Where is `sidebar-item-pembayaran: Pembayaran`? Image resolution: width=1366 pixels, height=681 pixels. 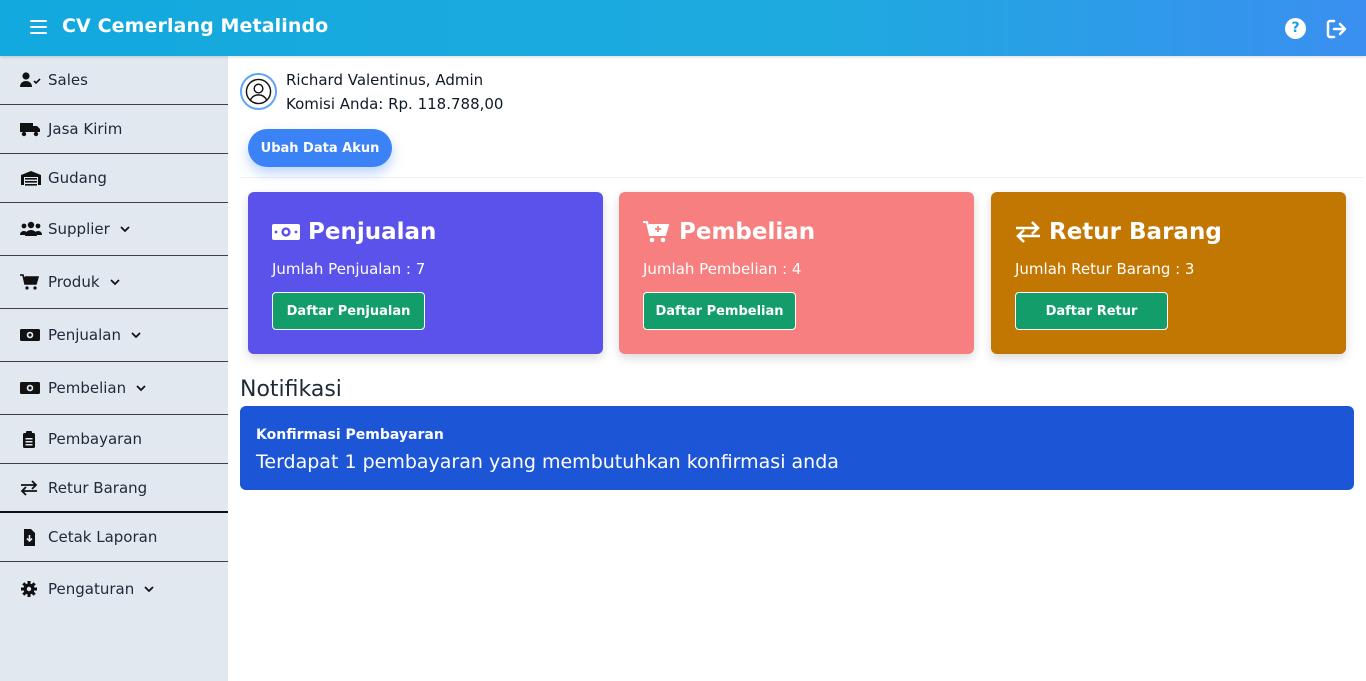 sidebar-item-pembayaran: Pembayaran is located at coordinates (114, 439).